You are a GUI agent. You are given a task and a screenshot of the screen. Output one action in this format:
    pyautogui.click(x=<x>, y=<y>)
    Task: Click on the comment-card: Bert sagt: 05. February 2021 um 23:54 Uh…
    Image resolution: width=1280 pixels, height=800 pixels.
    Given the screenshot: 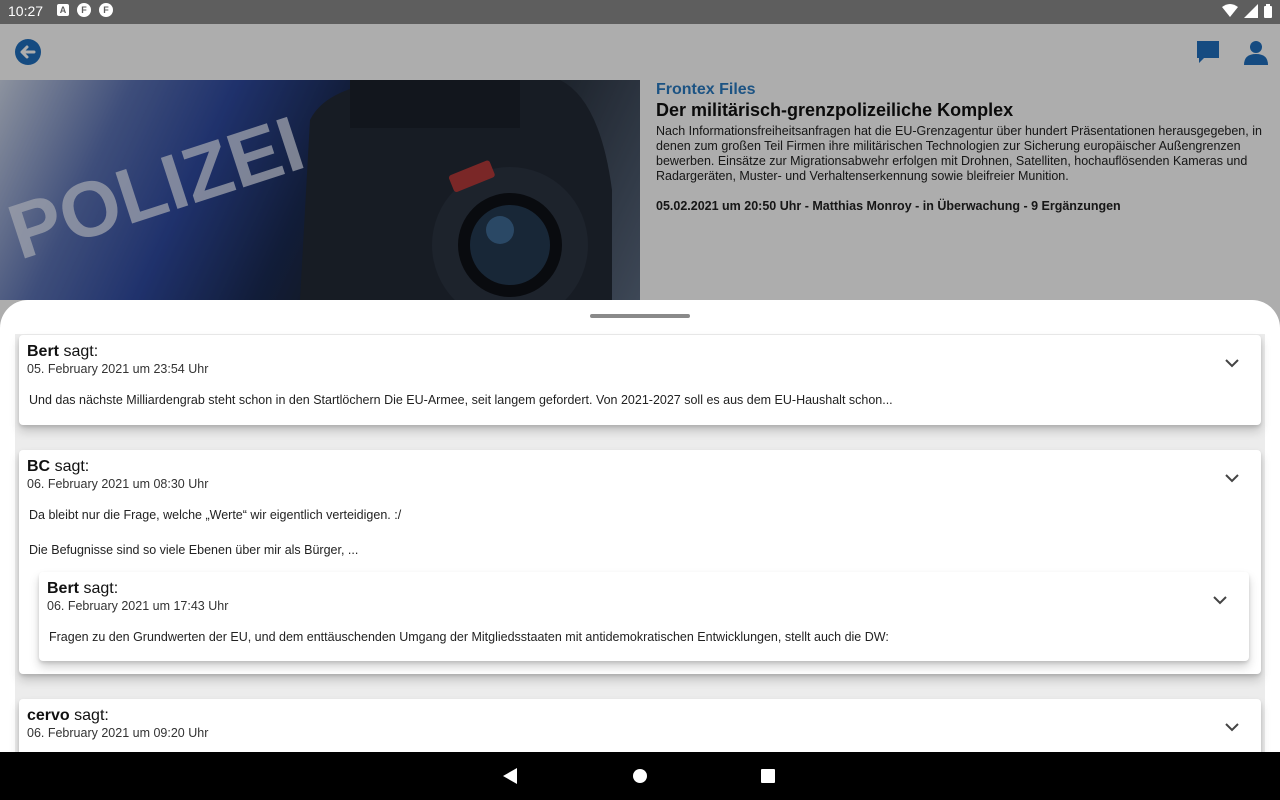 What is the action you would take?
    pyautogui.click(x=640, y=380)
    